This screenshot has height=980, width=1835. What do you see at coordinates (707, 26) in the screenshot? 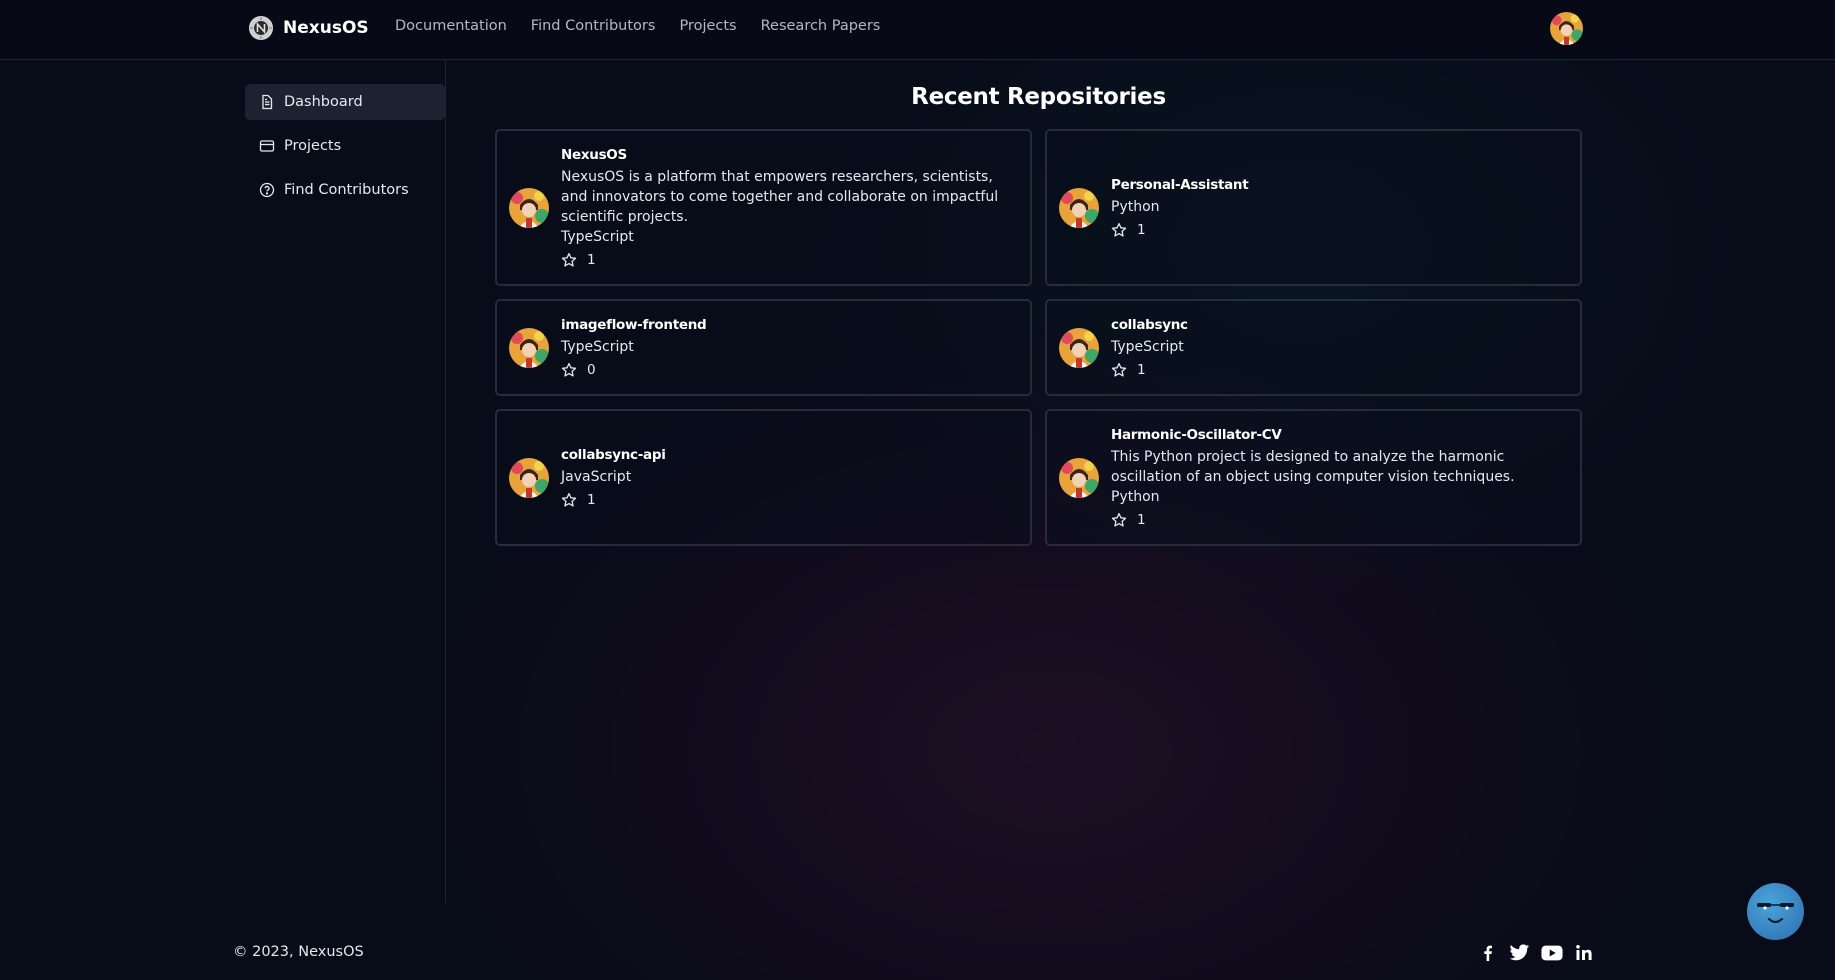
I see `nav-projects: Projects` at bounding box center [707, 26].